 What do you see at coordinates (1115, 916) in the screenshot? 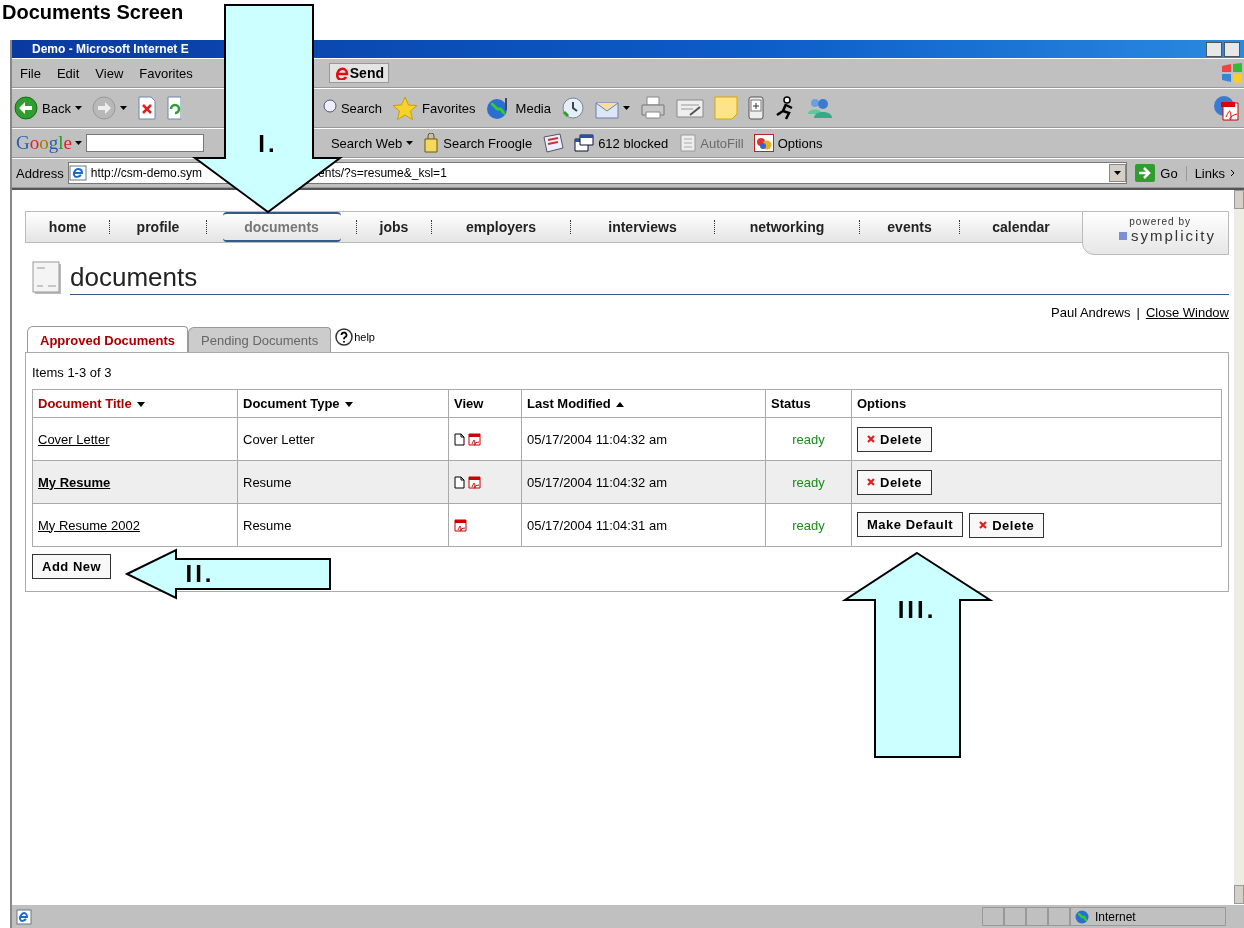
I see `zone-name: Internet` at bounding box center [1115, 916].